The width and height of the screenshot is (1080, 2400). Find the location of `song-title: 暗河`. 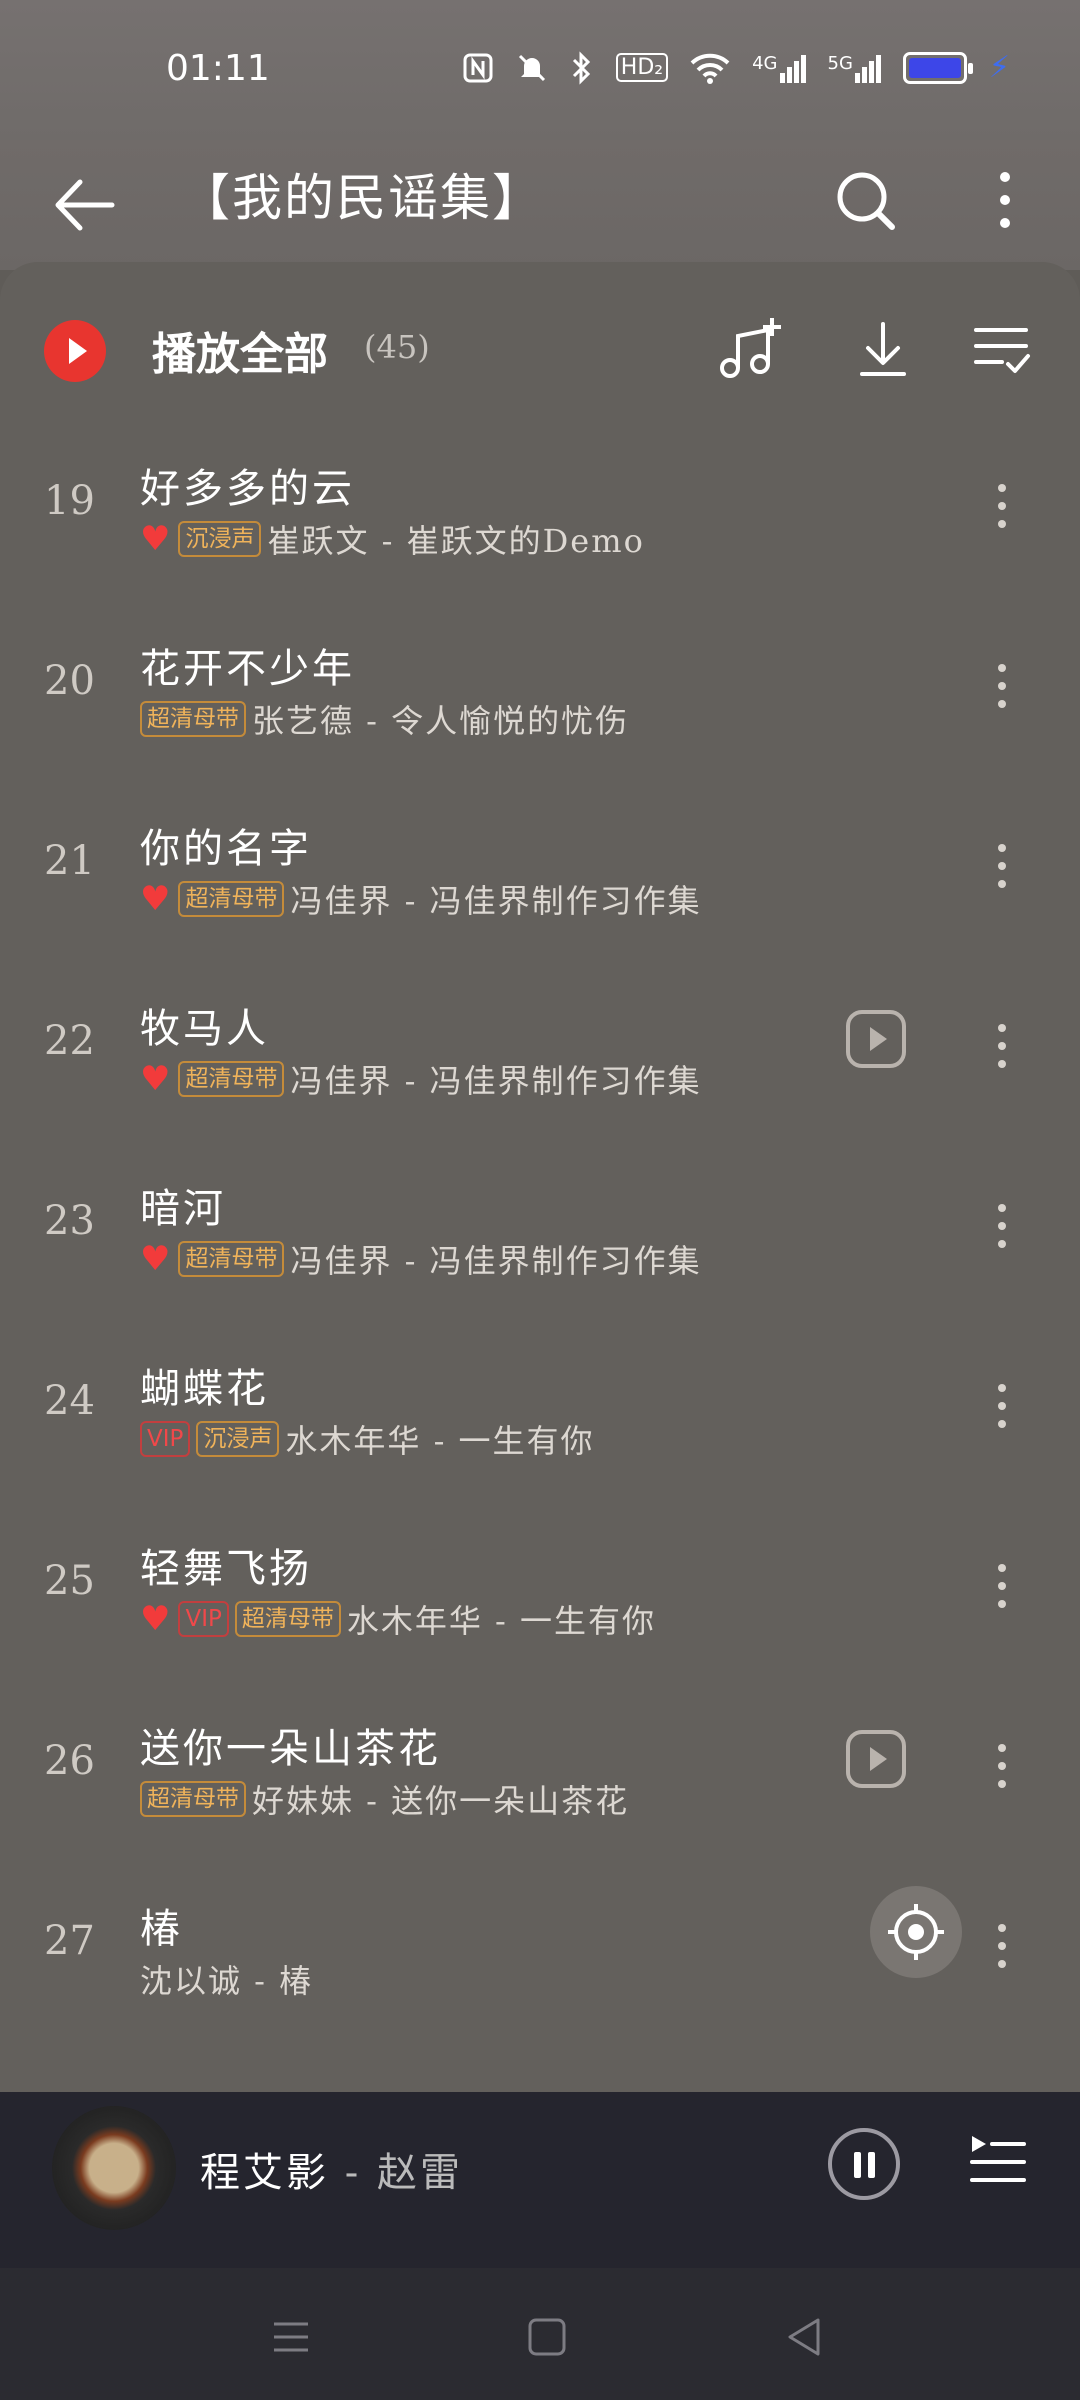

song-title: 暗河 is located at coordinates (183, 1209).